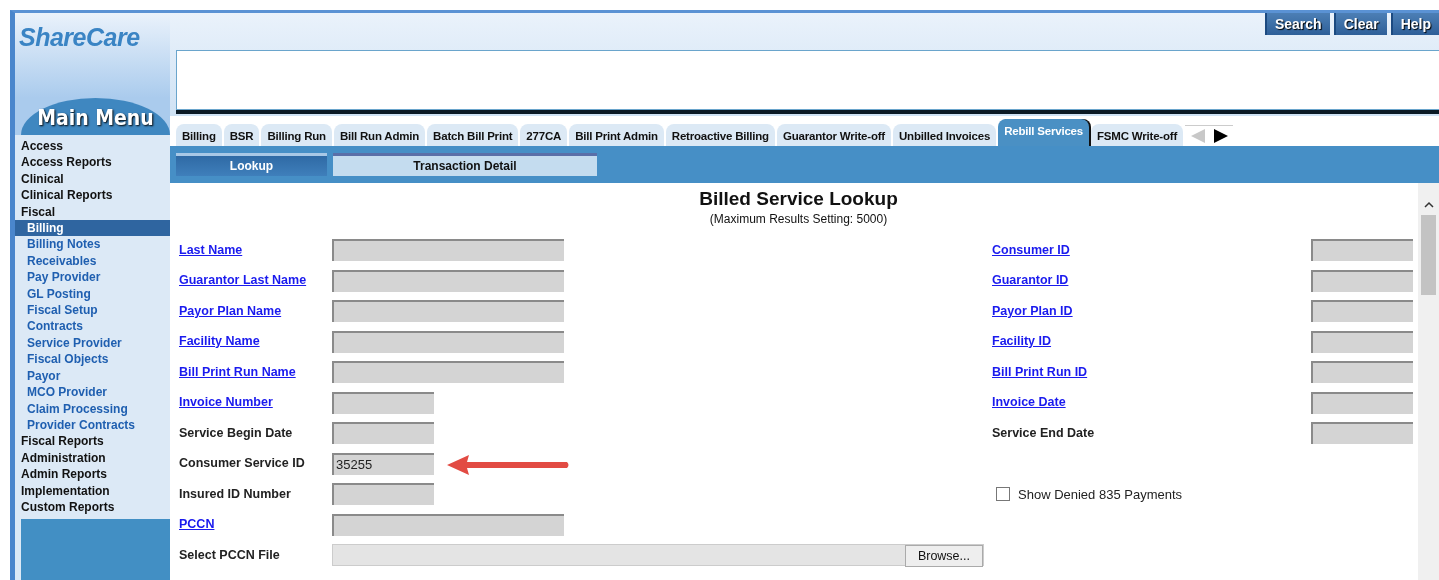 The height and width of the screenshot is (580, 1439). What do you see at coordinates (92, 244) in the screenshot?
I see `menu-item: Billing Notes` at bounding box center [92, 244].